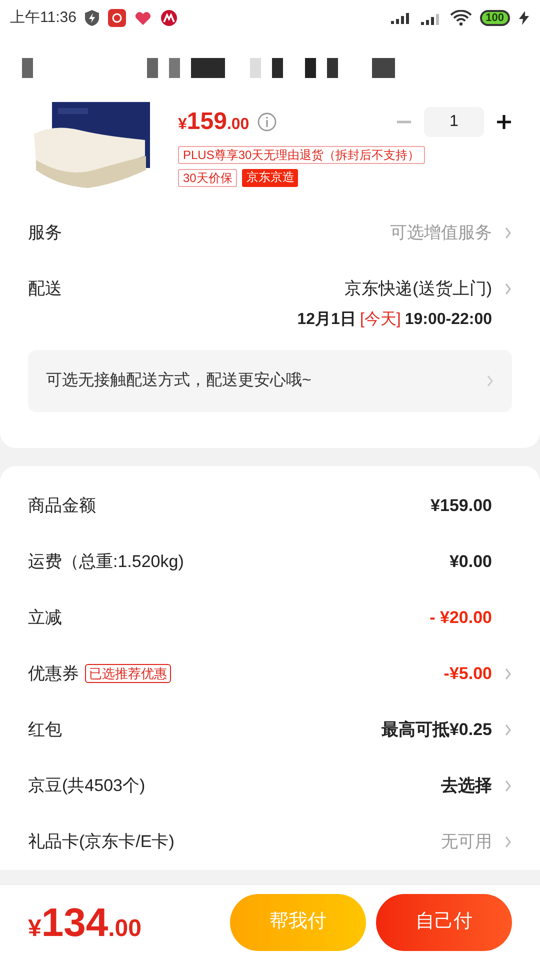  What do you see at coordinates (169, 18) in the screenshot?
I see `bank-logo-icon` at bounding box center [169, 18].